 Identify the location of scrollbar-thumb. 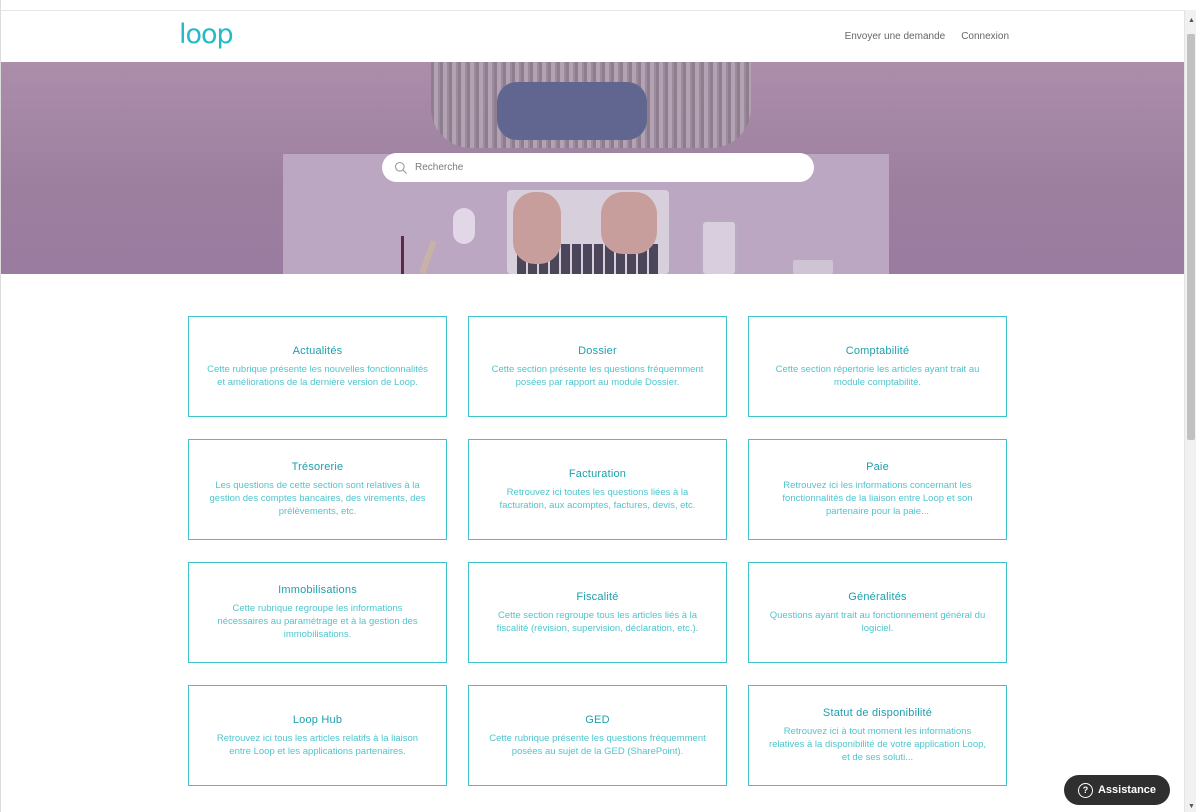
(1191, 237).